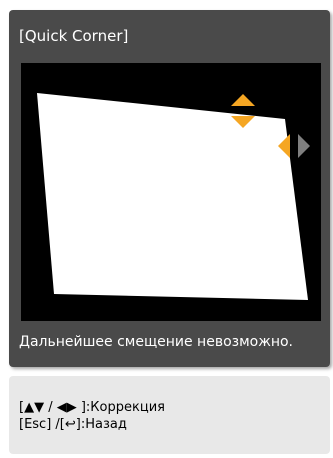 The image size is (333, 458). Describe the element at coordinates (156, 342) in the screenshot. I see `status-message: Дальнейшее смещение невозможно.` at that location.